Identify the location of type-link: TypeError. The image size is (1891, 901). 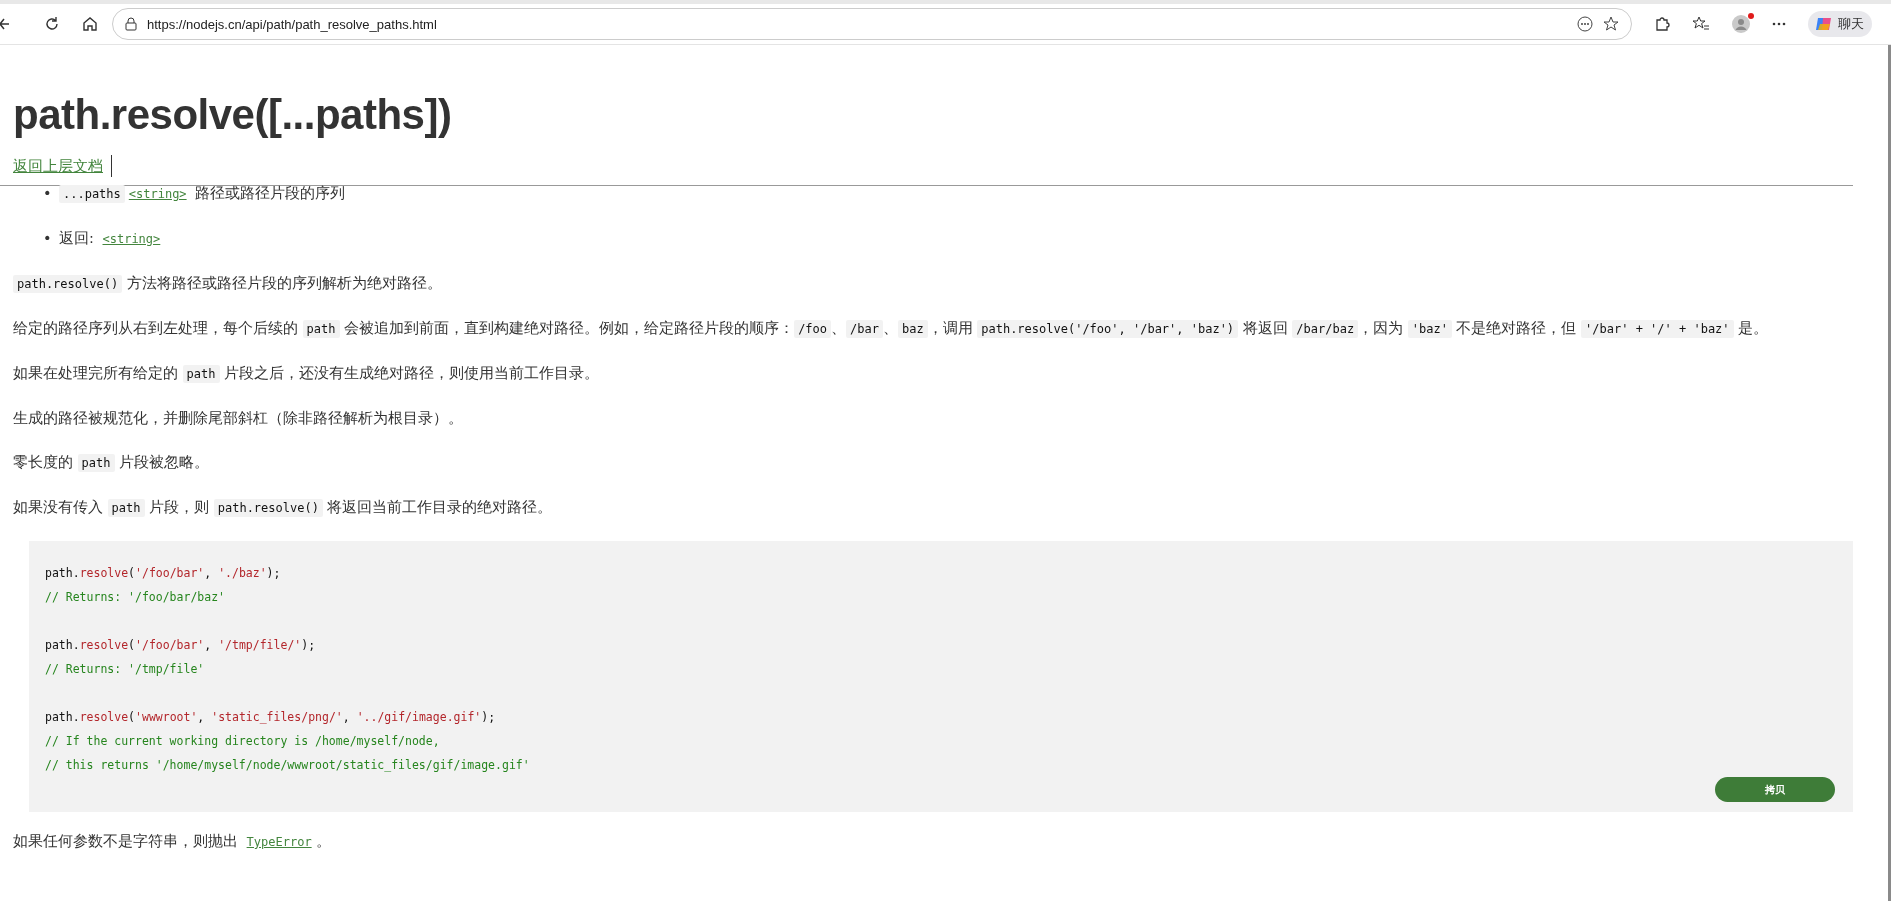
(279, 842).